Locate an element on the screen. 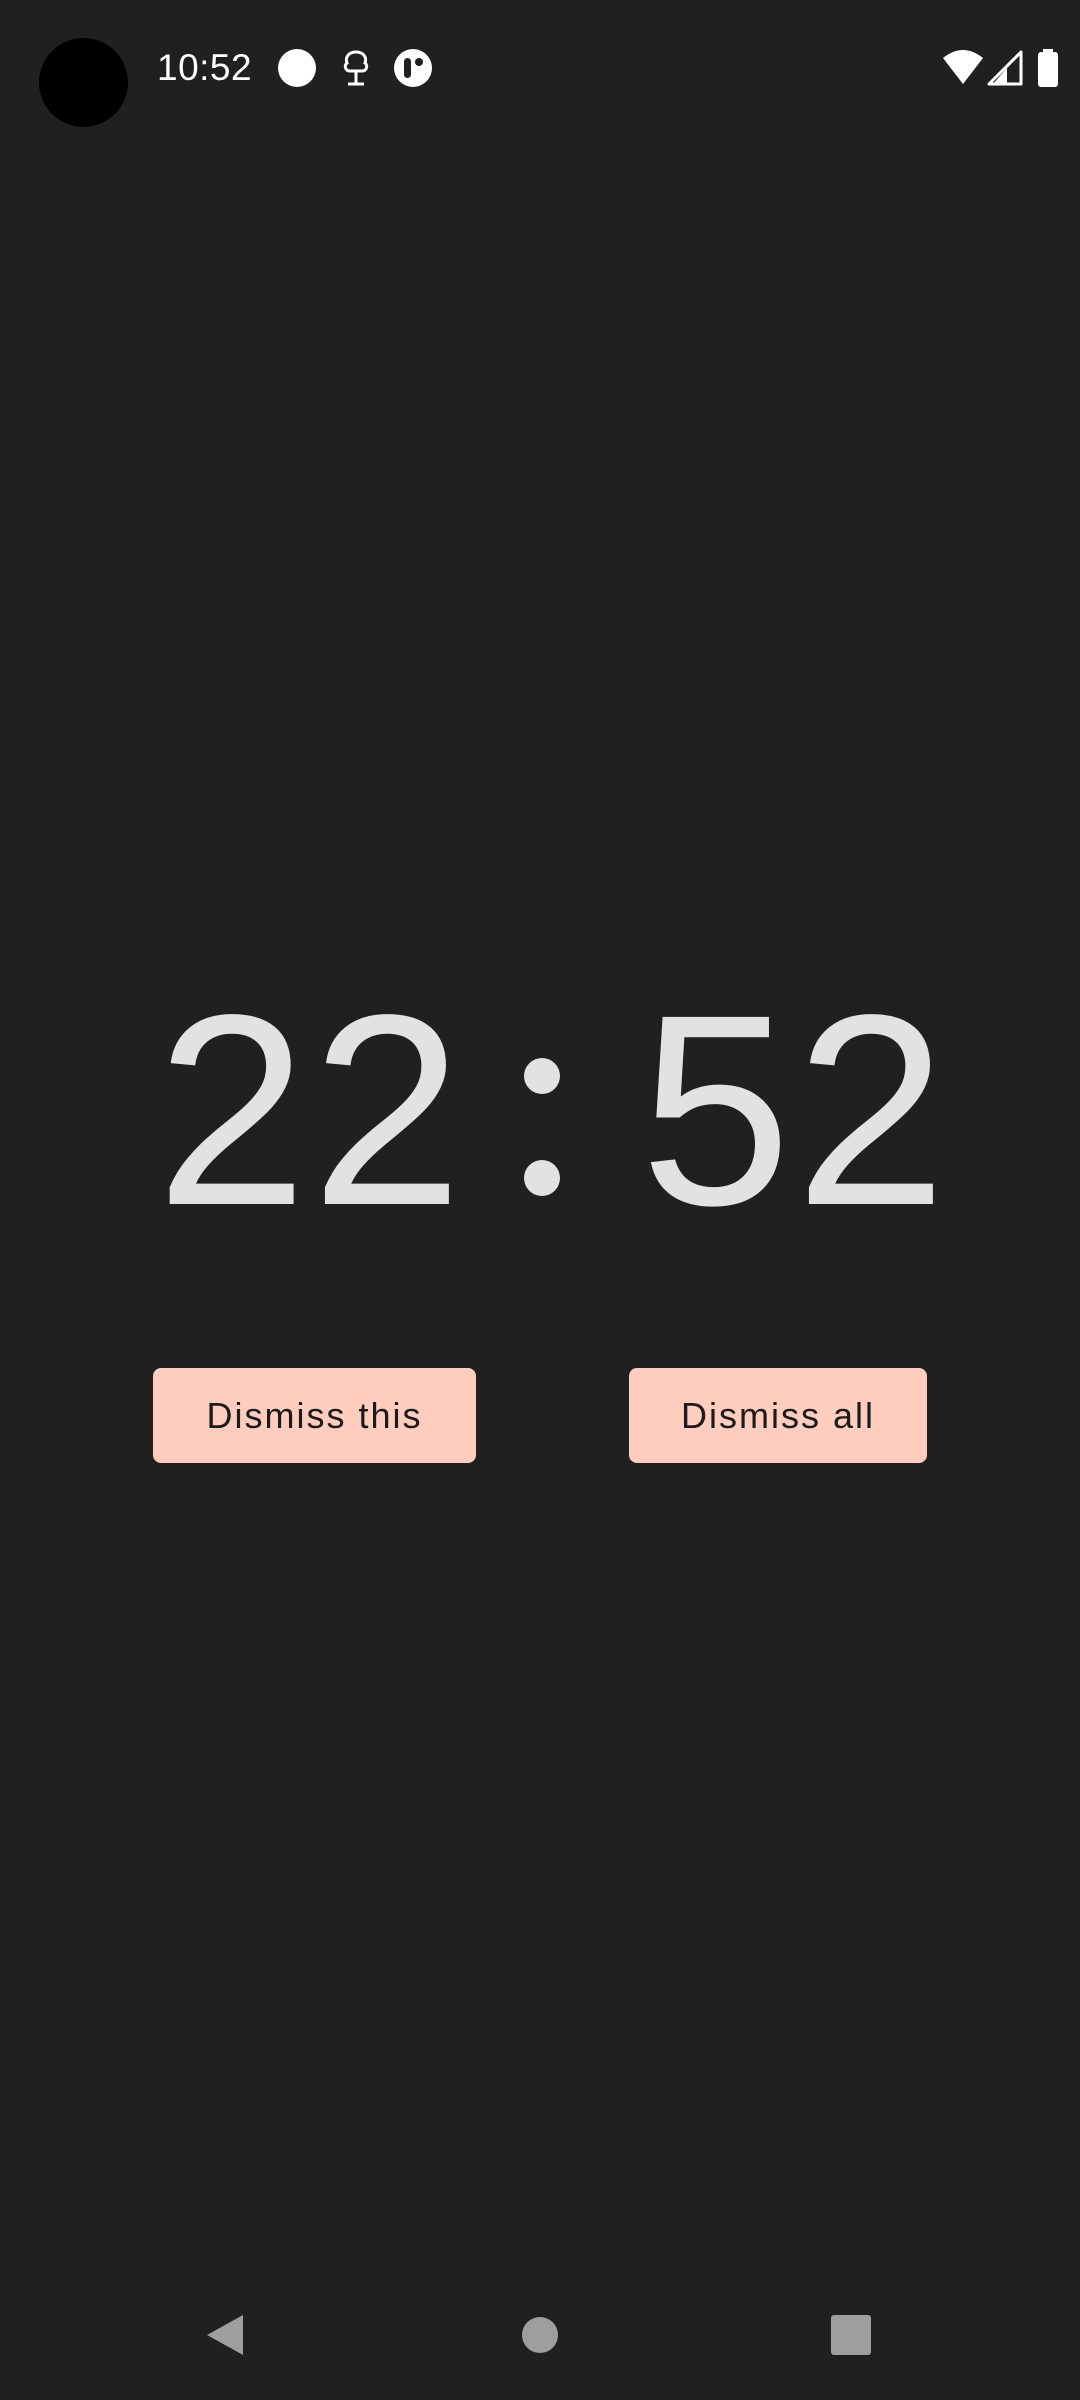  alarm-clock-display: 22 52 is located at coordinates (540, 1110).